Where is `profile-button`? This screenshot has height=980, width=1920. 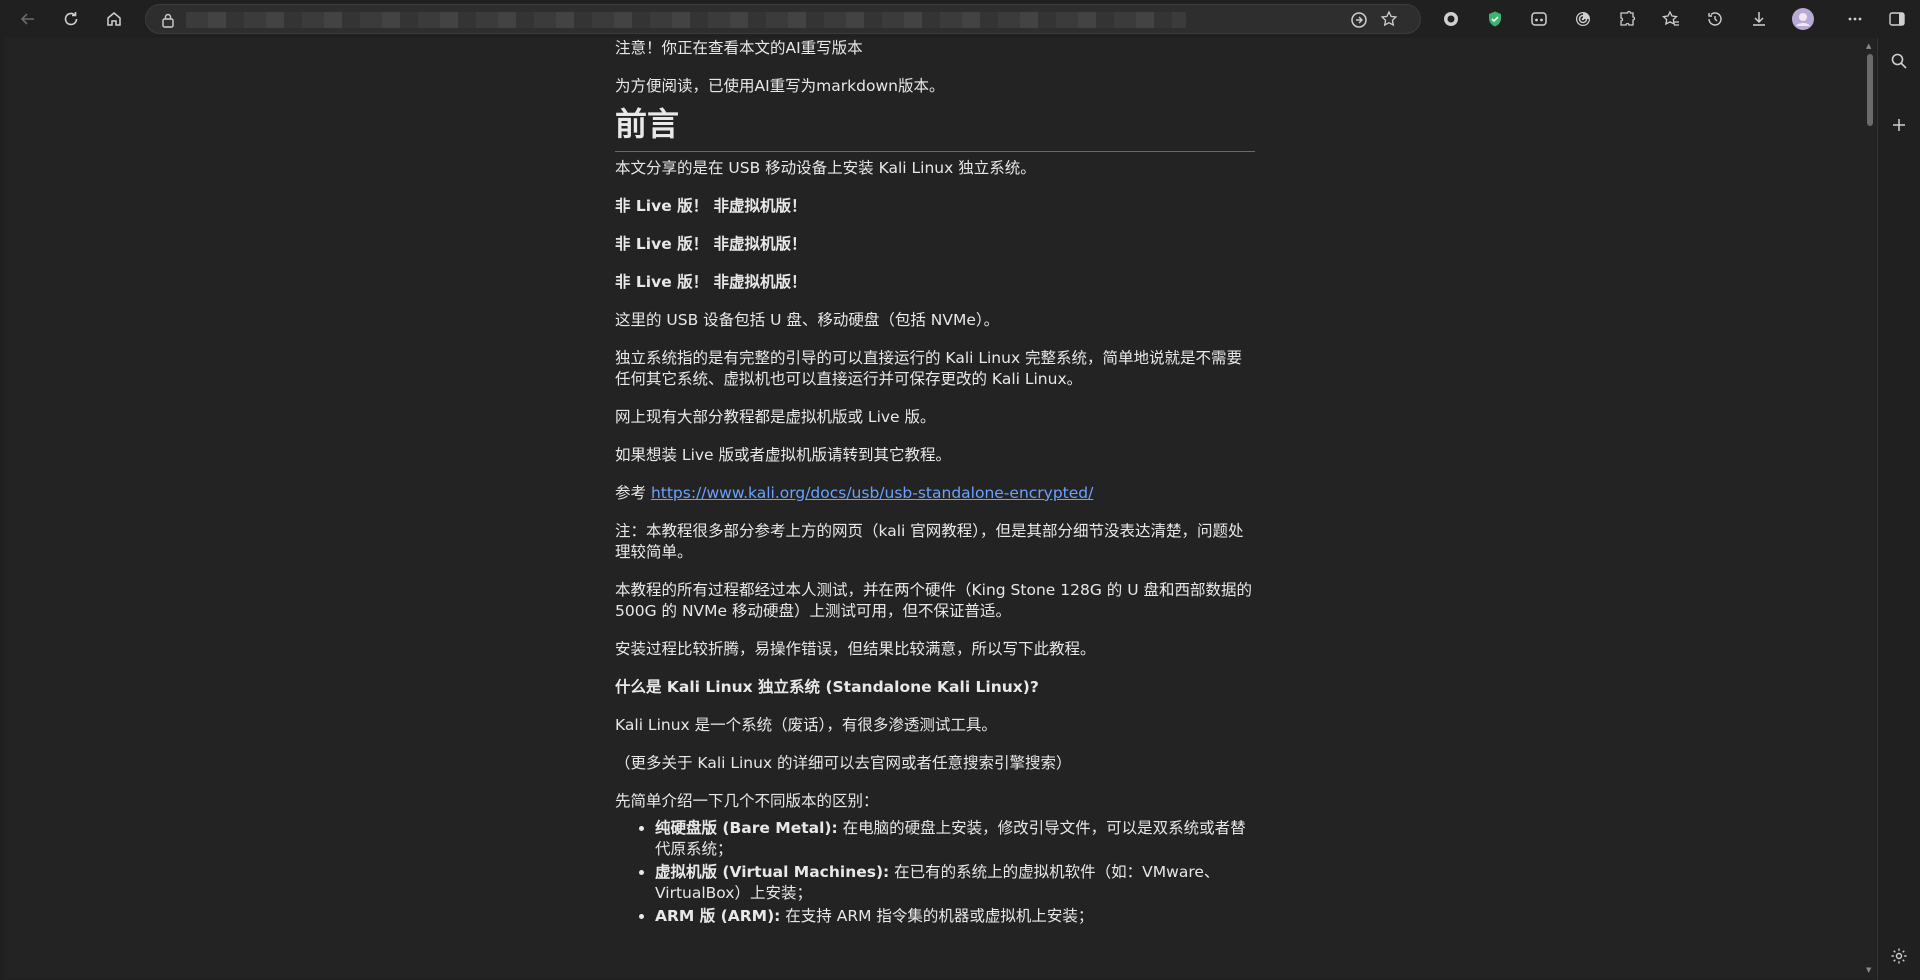
profile-button is located at coordinates (1803, 19).